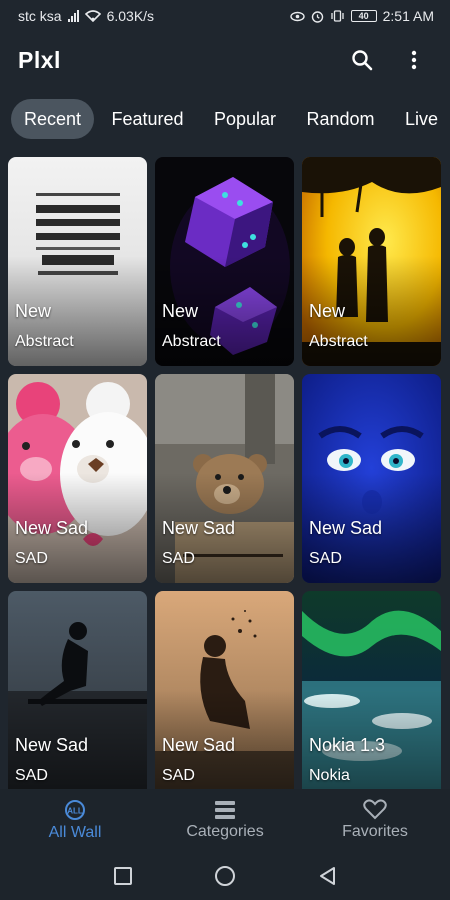 Image resolution: width=450 pixels, height=900 pixels. I want to click on nav-favorites: Favorites, so click(375, 820).